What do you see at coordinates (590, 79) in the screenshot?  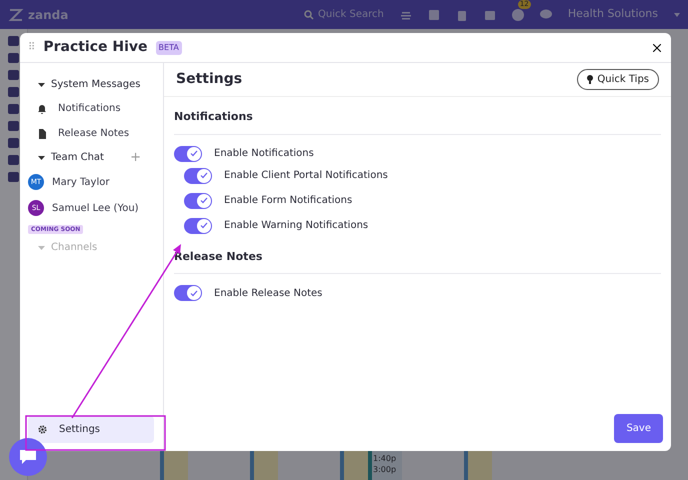 I see `lightbulb-icon` at bounding box center [590, 79].